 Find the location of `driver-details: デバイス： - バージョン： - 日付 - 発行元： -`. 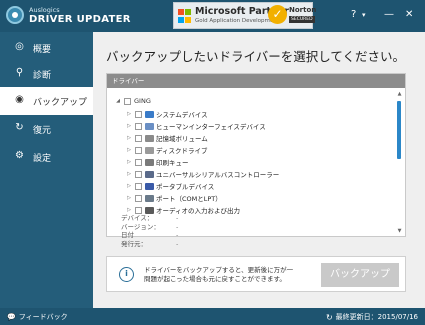

driver-details: デバイス： - バージョン： - 日付 - 発行元： - is located at coordinates (149, 231).